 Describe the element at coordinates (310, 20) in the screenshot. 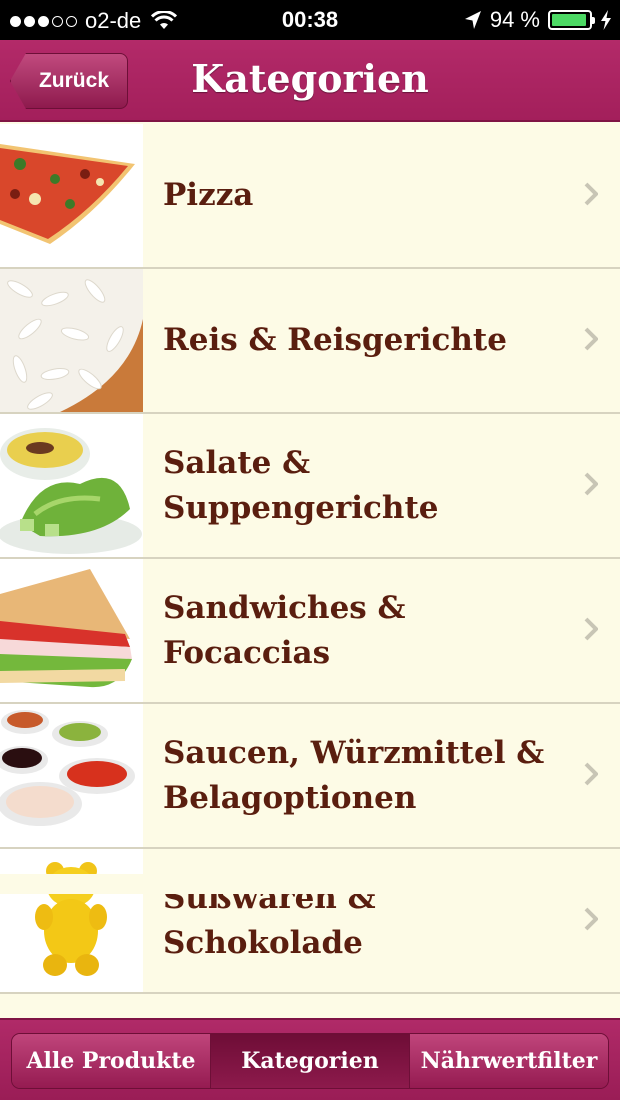

I see `status-bar: o2-de 00:38 94 %` at that location.